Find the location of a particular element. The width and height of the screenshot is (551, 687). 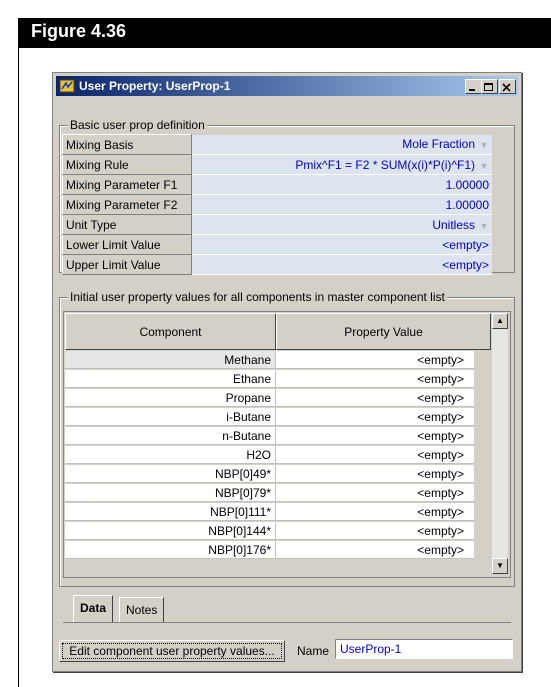

title-bar: User Property: UserProp-1 is located at coordinates (287, 86).